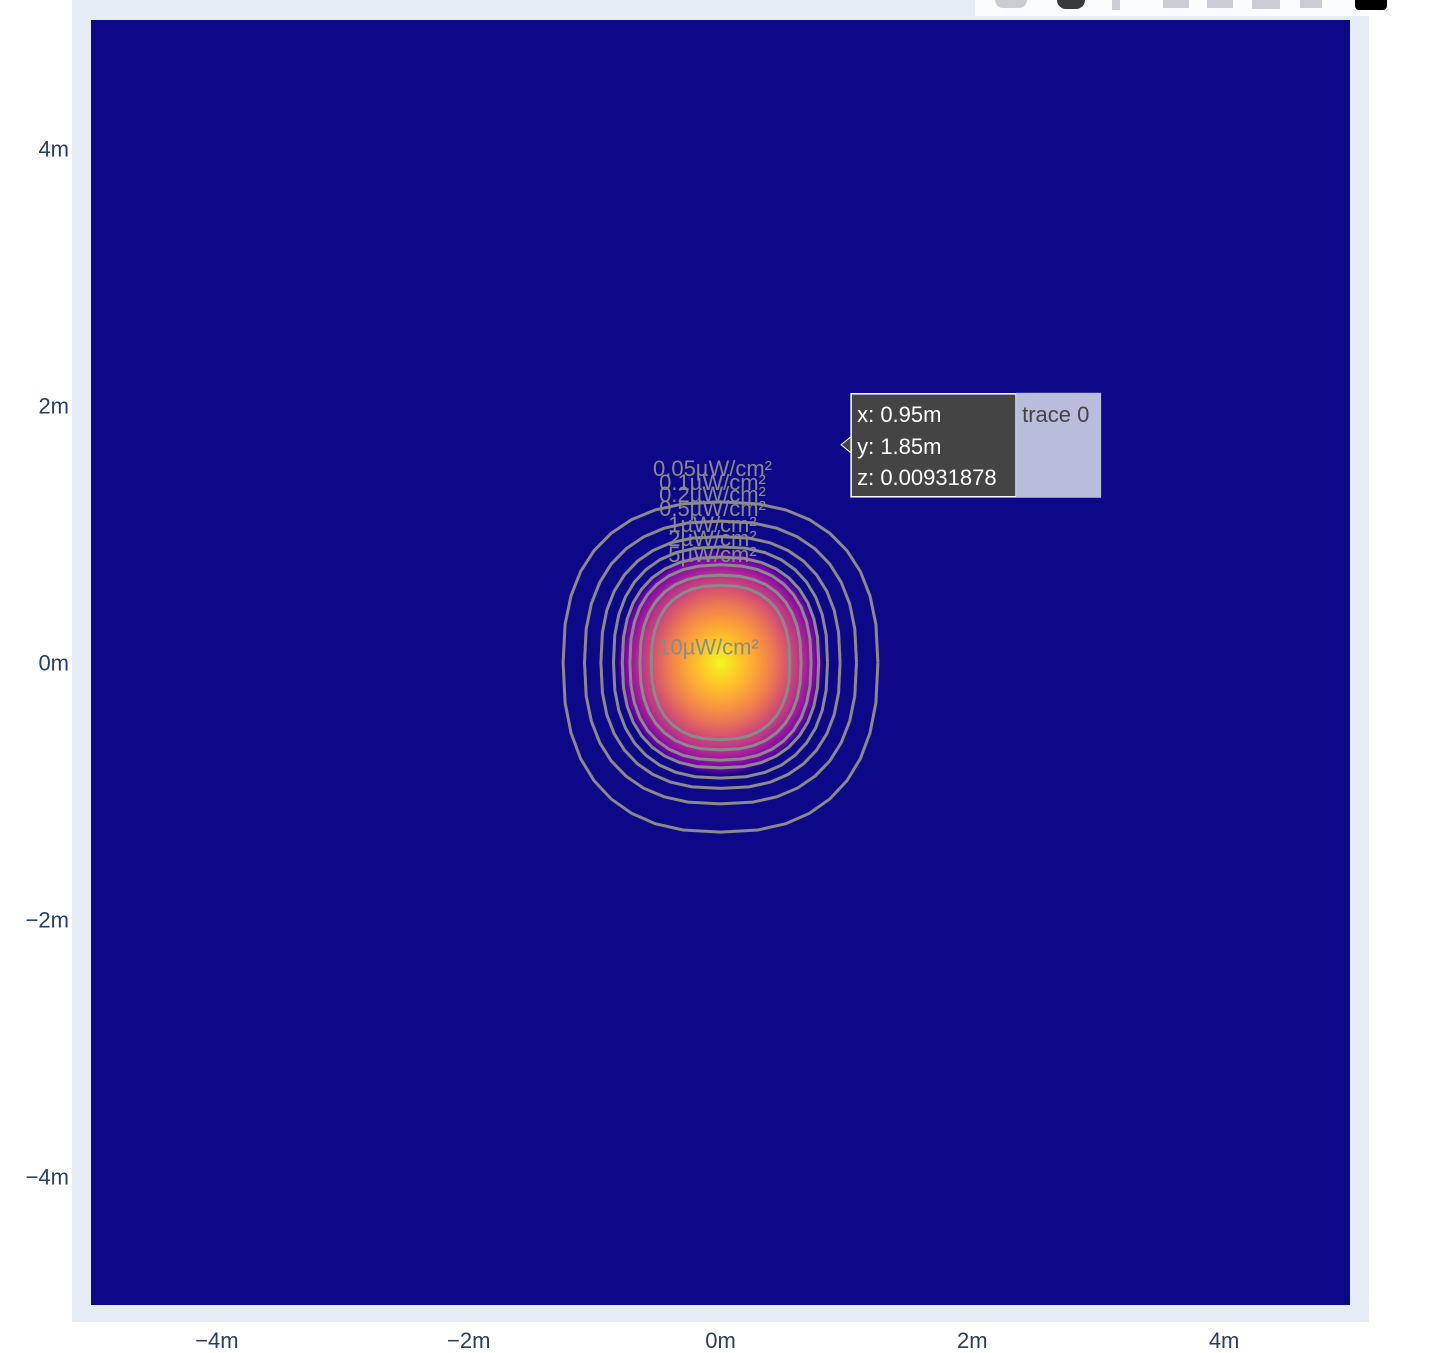 This screenshot has width=1456, height=1353. Describe the element at coordinates (971, 445) in the screenshot. I see `hover-tooltip: x: 0.95m y: 1.85m z: 0.00931878 trace 0` at that location.